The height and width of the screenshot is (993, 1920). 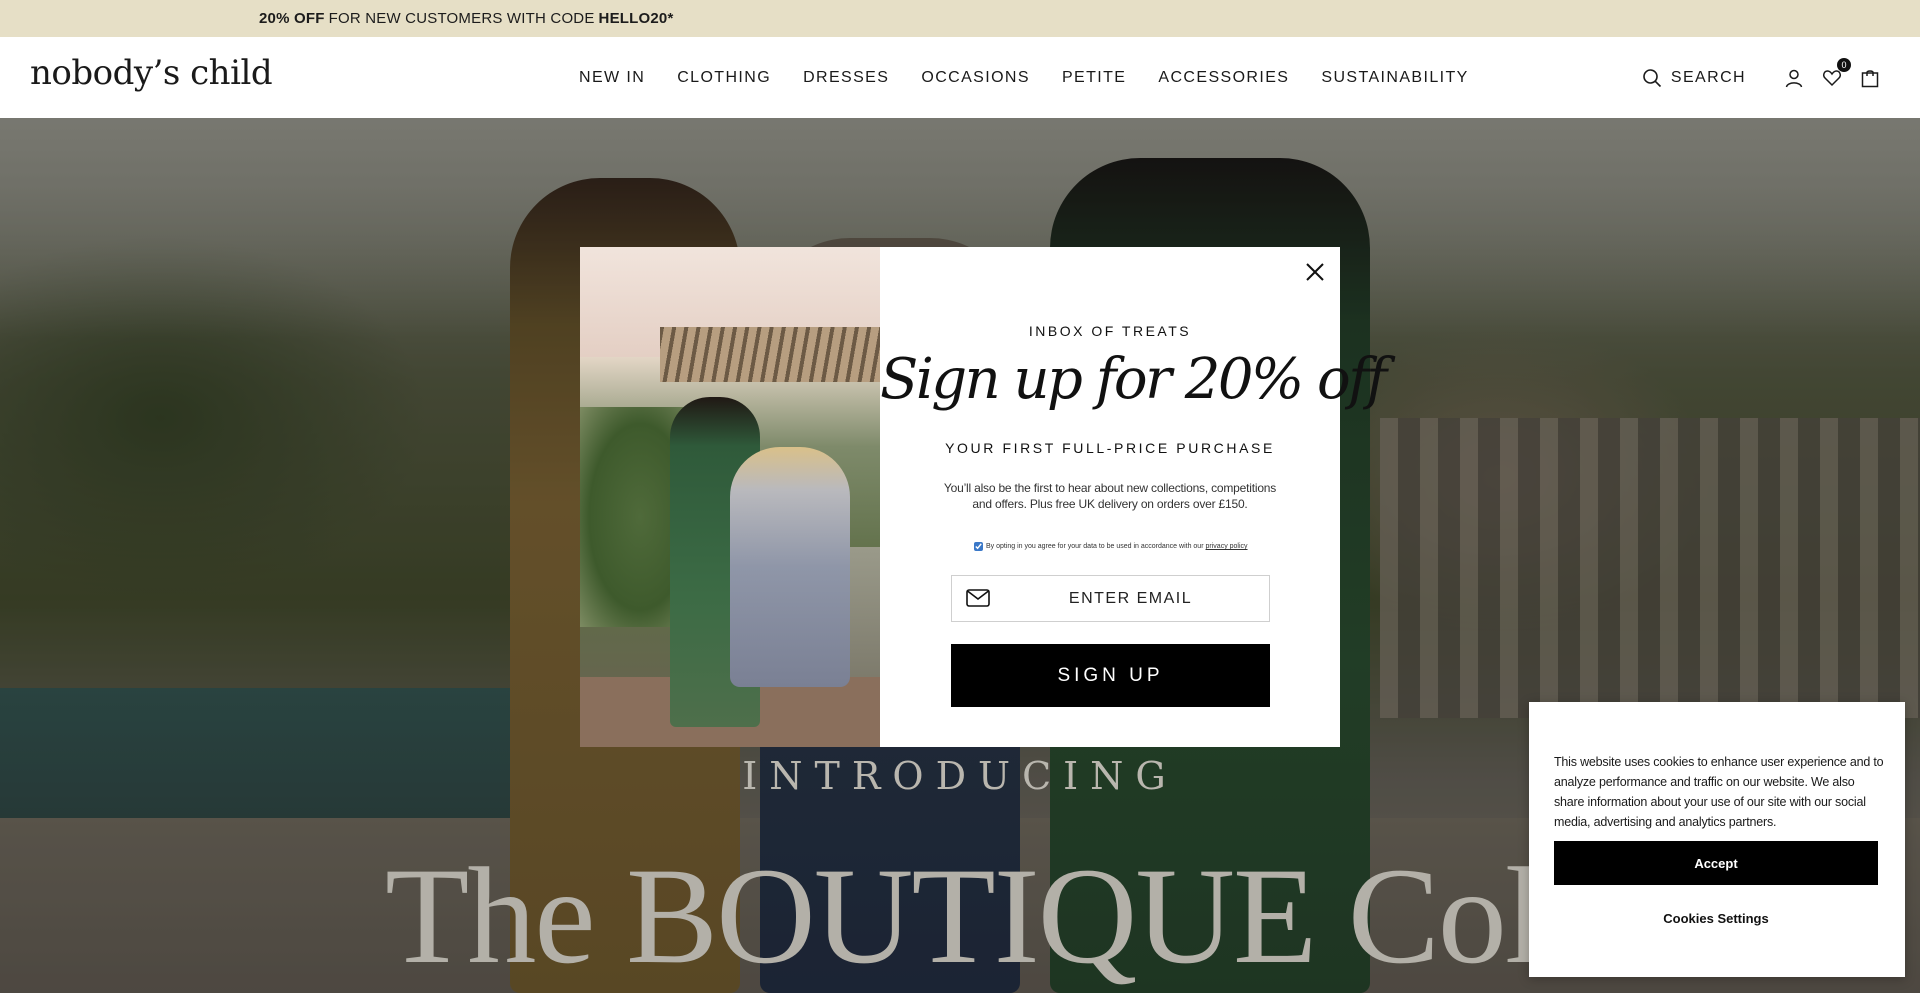 What do you see at coordinates (636, 18) in the screenshot?
I see `promo-code: HELLO20*` at bounding box center [636, 18].